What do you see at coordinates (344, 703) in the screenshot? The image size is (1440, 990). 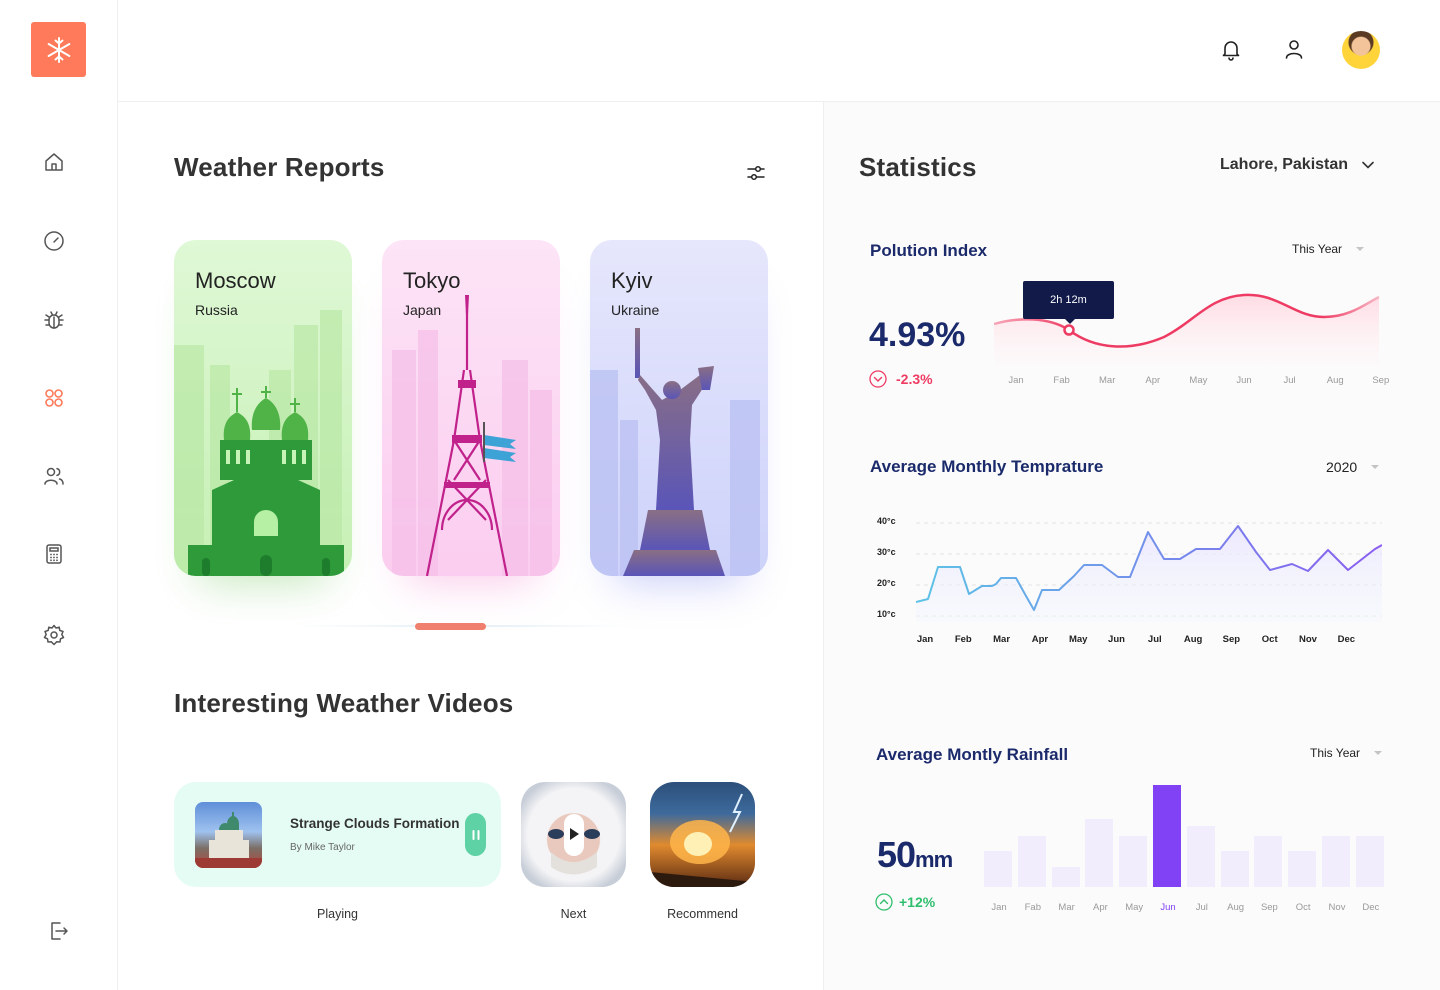 I see `videos-title: Interesting Weather Videos` at bounding box center [344, 703].